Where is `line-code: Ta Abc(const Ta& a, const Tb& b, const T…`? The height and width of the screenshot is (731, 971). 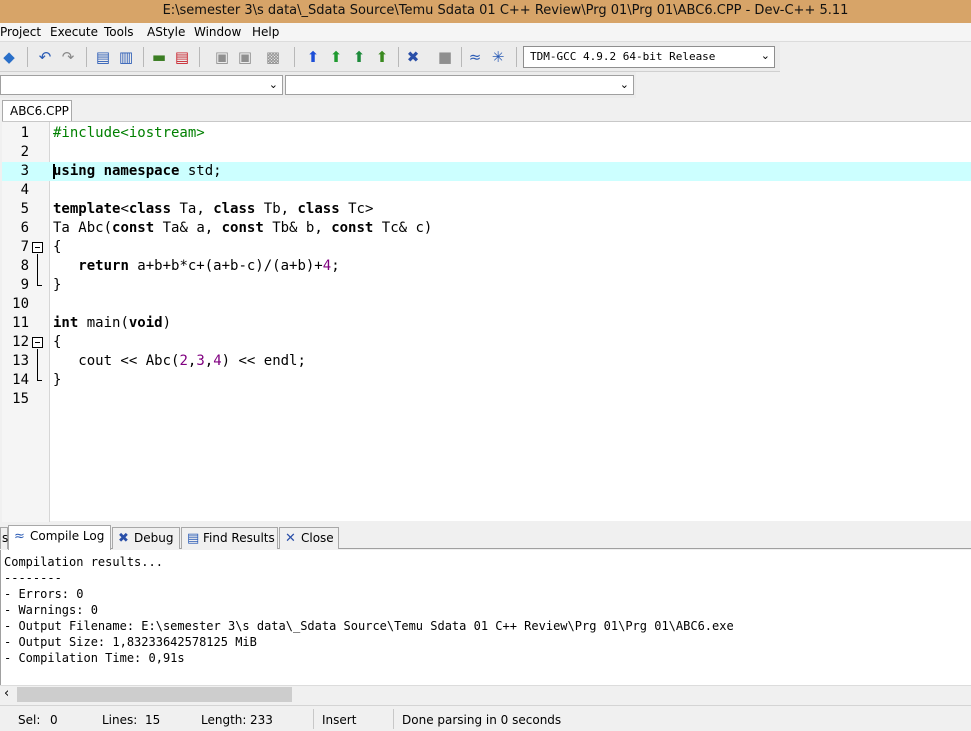 line-code: Ta Abc(const Ta& a, const Tb& b, const T… is located at coordinates (242, 228).